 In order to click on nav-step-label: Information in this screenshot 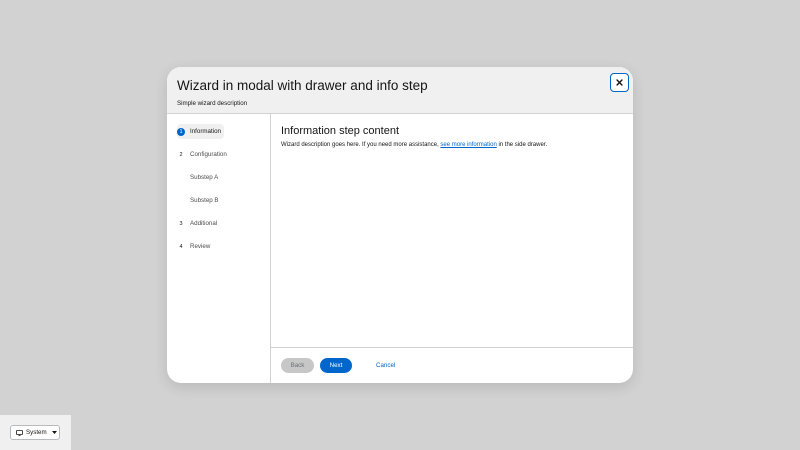, I will do `click(205, 131)`.